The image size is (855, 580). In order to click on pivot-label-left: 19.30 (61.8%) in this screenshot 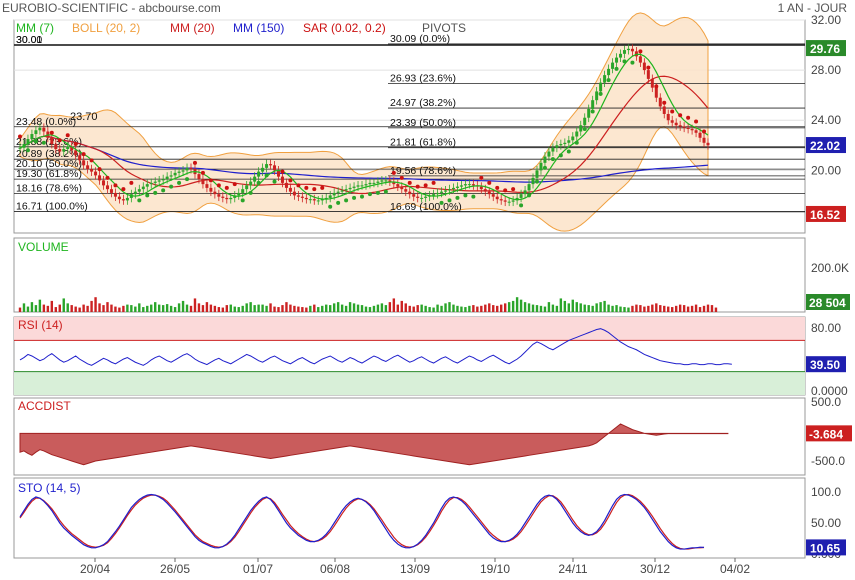, I will do `click(49, 174)`.